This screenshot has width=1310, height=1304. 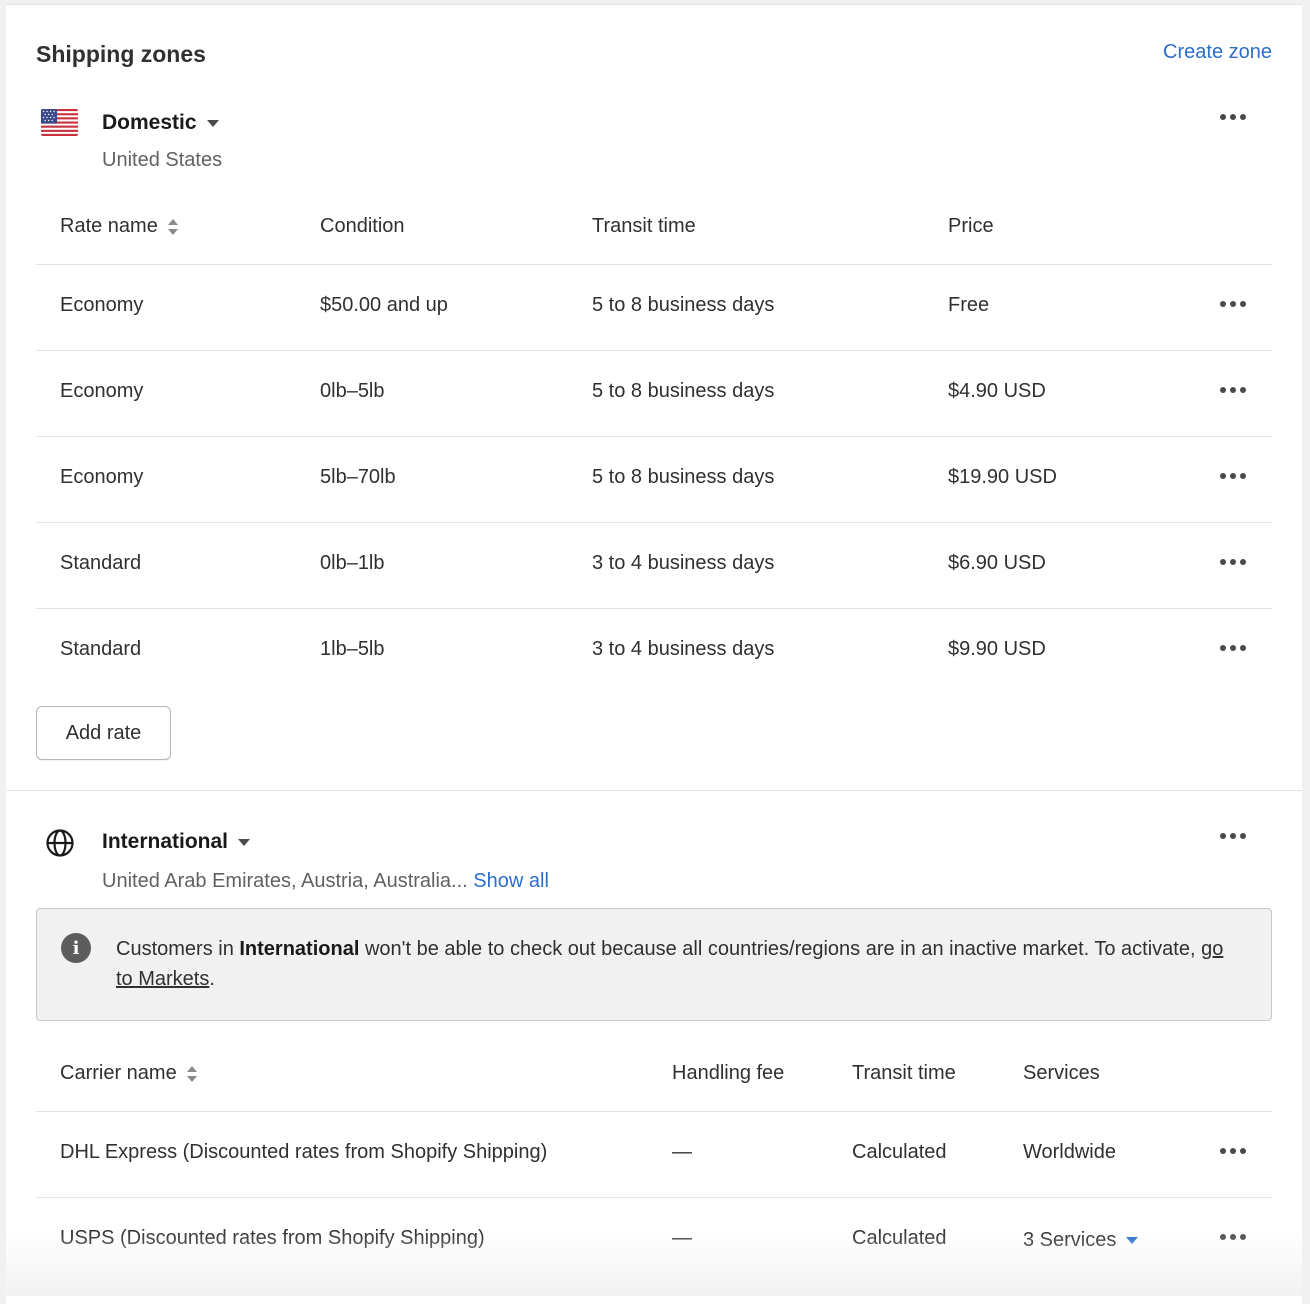 What do you see at coordinates (511, 881) in the screenshot?
I see `show-all-link: Show all` at bounding box center [511, 881].